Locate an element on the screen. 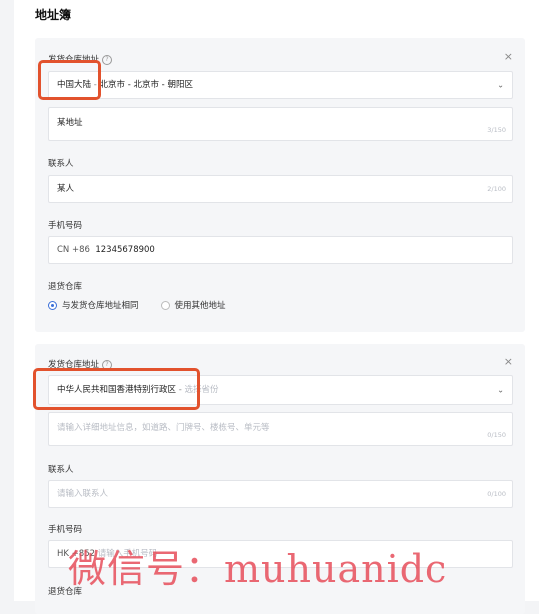 The height and width of the screenshot is (614, 539). phone-value: CN +86 12345678900 is located at coordinates (106, 250).